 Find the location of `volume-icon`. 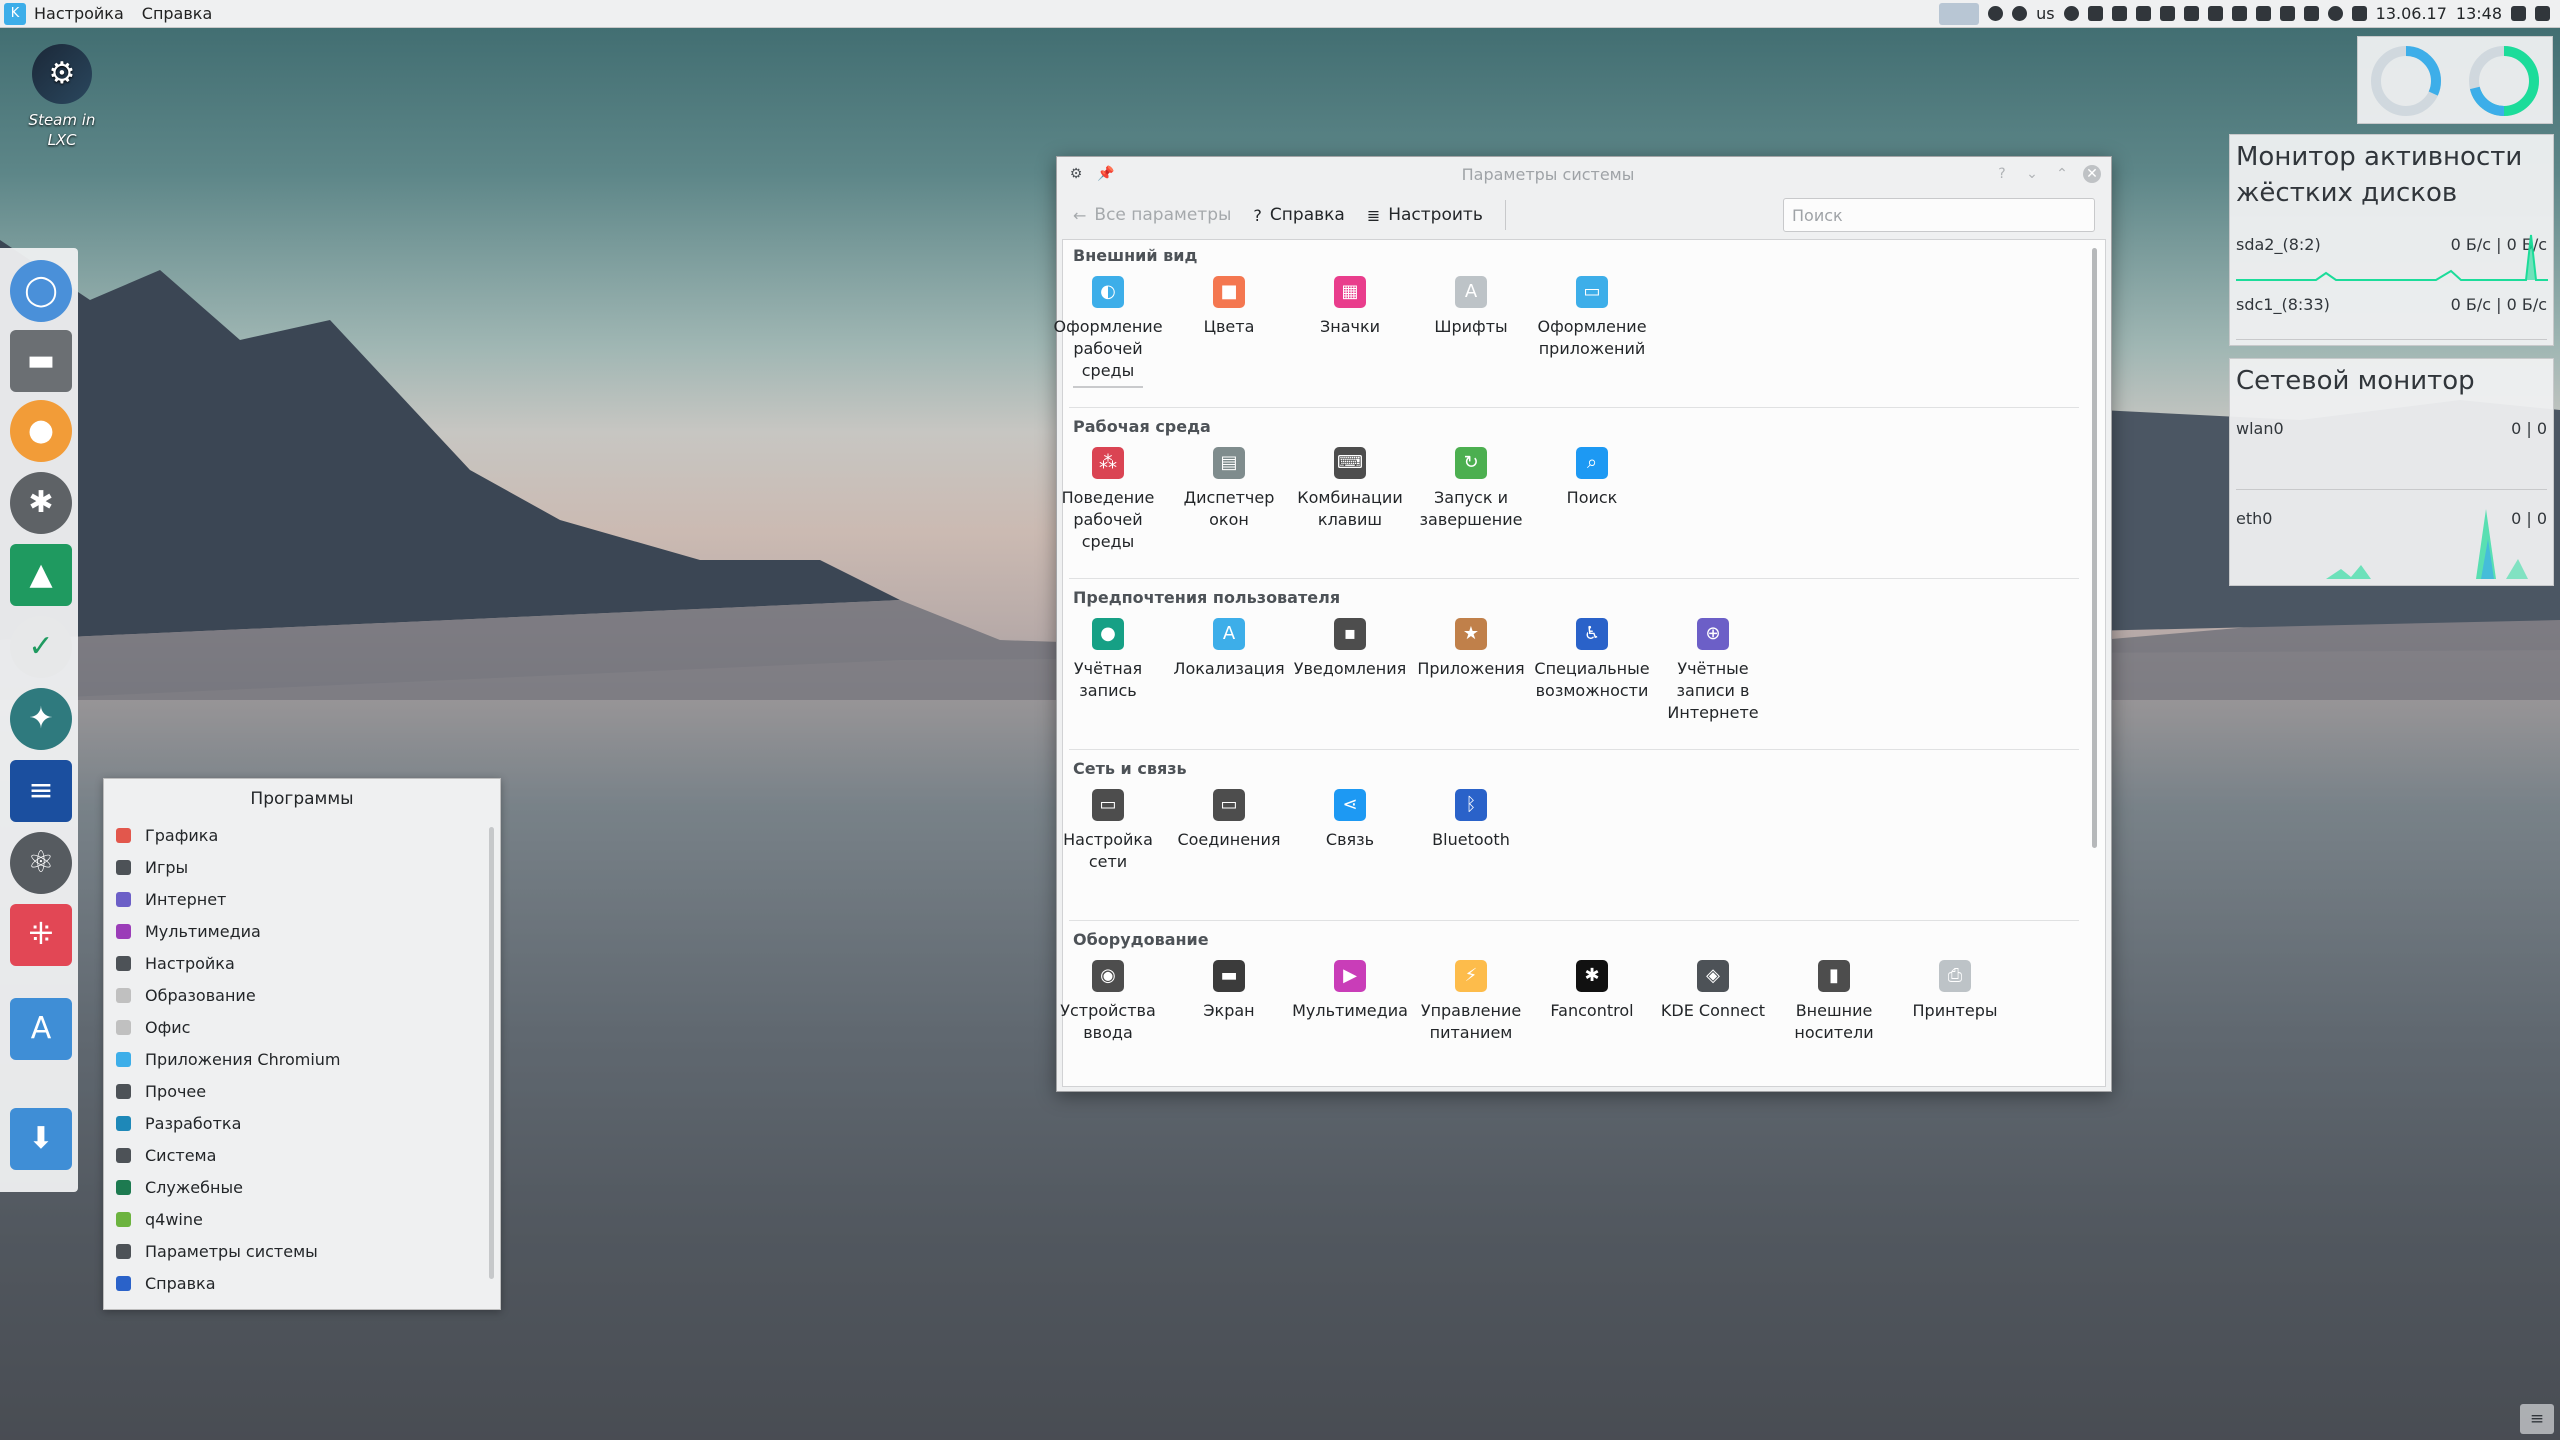

volume-icon is located at coordinates (2191, 13).